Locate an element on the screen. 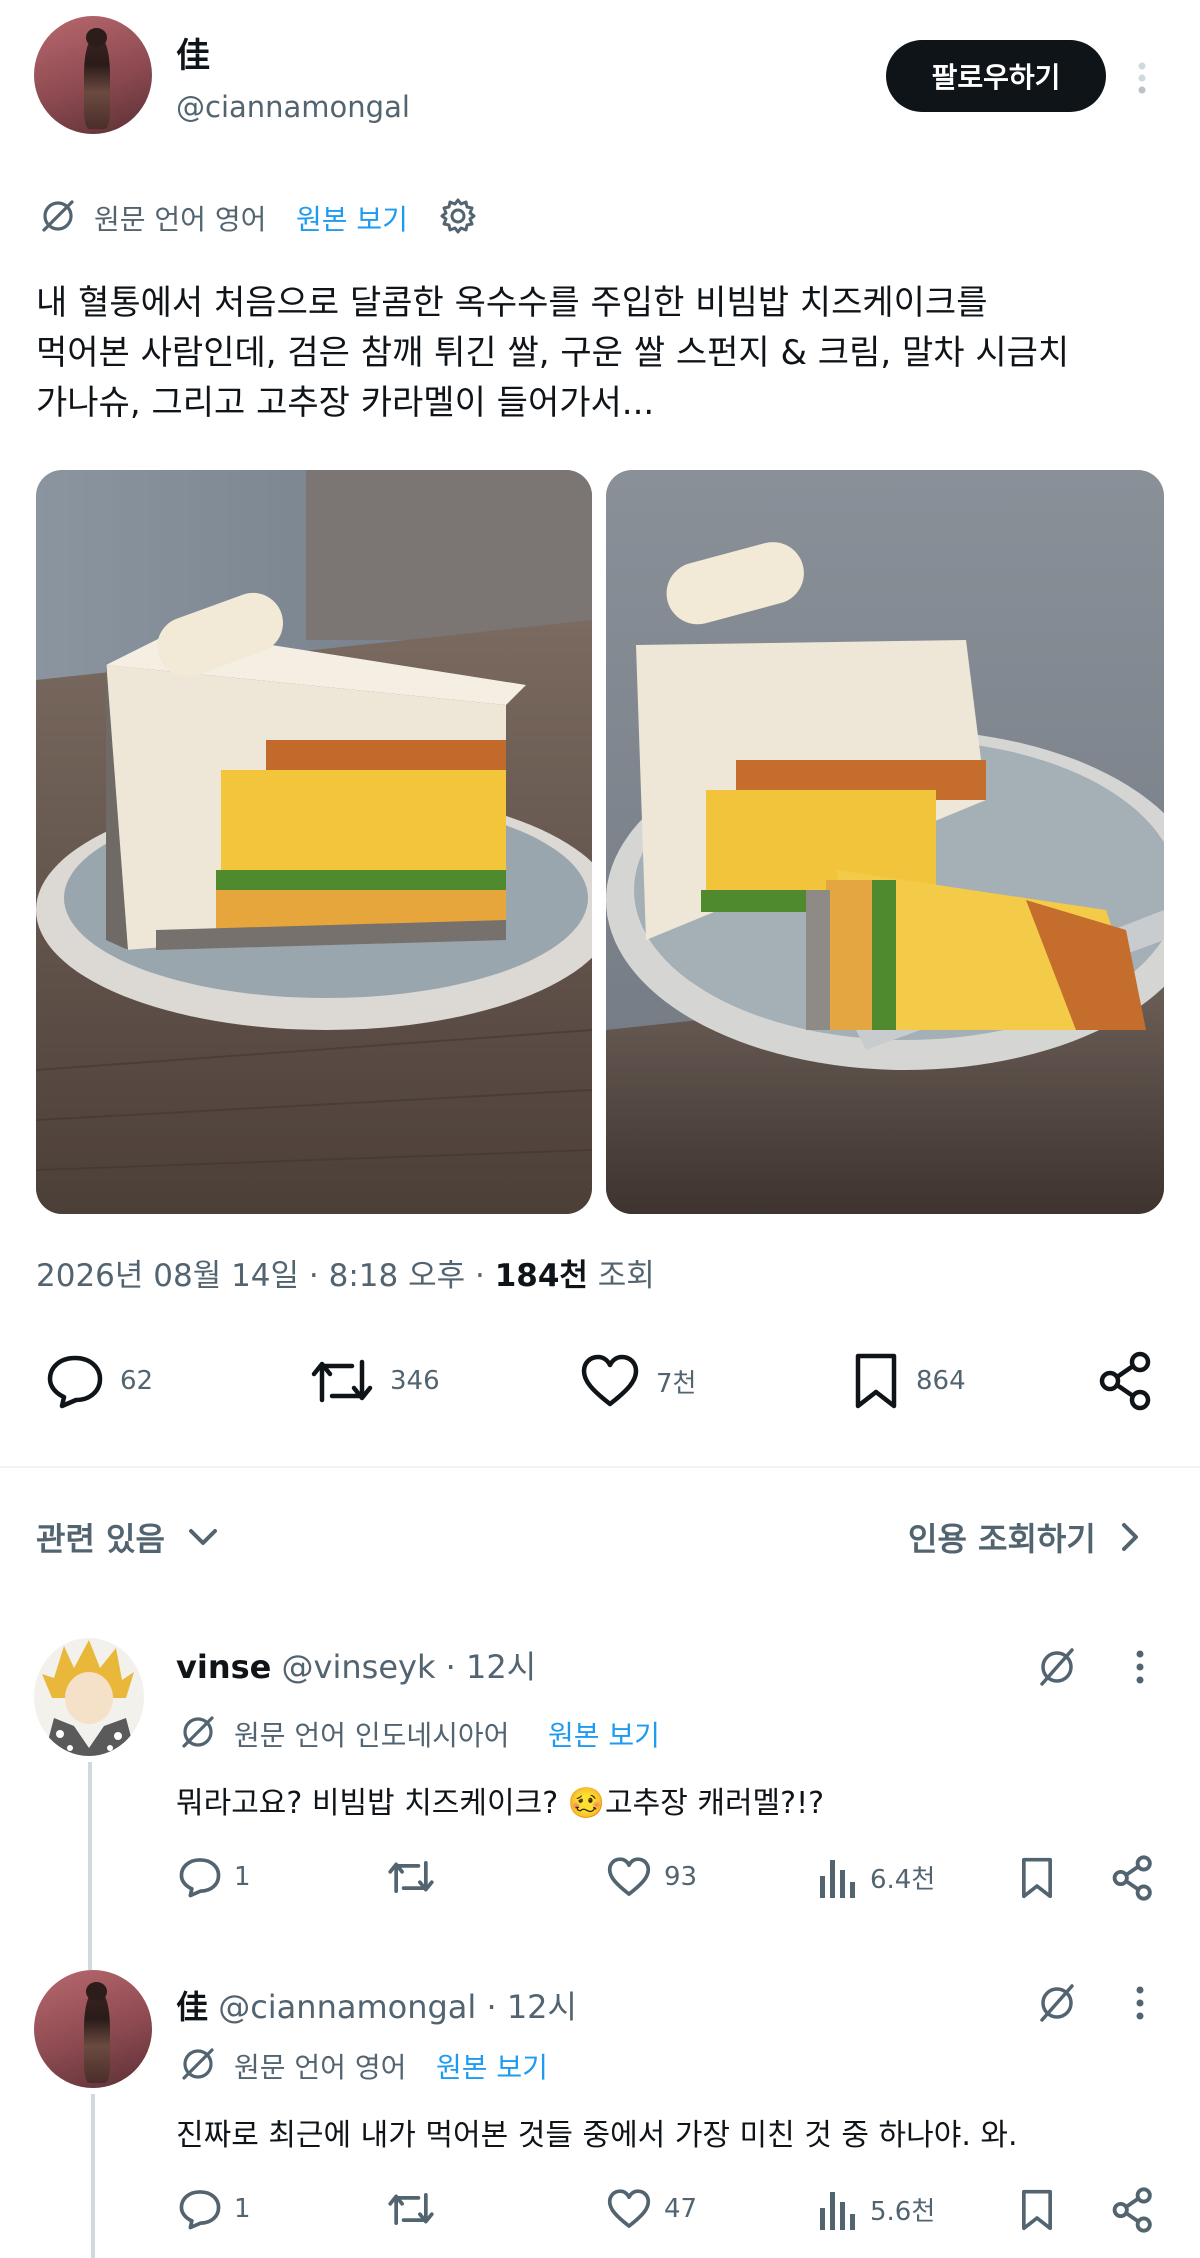 The width and height of the screenshot is (1200, 2258). reply-views-button: 5.6천 is located at coordinates (876, 2209).